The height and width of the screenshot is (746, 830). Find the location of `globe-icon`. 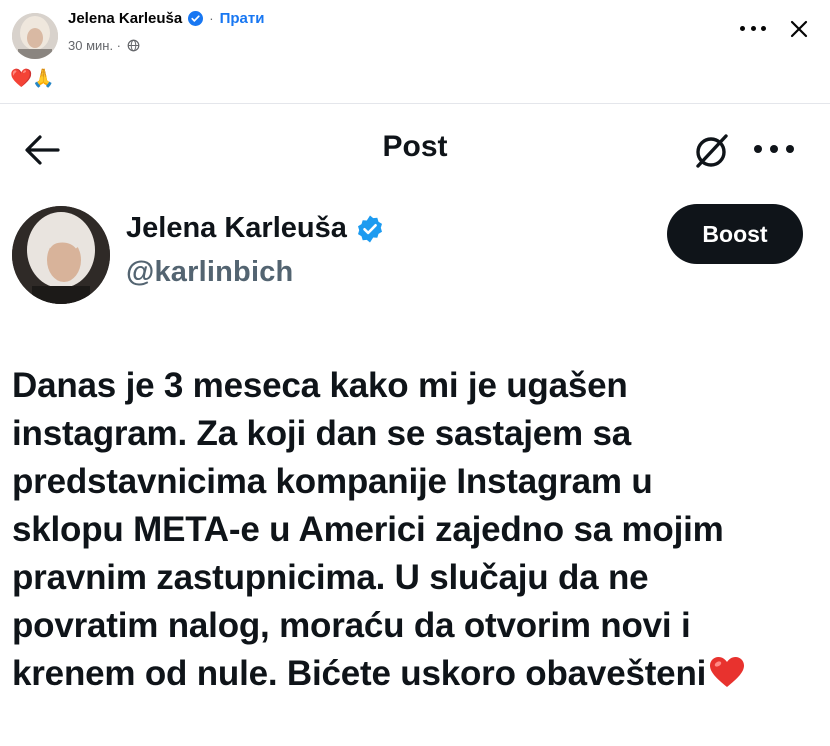

globe-icon is located at coordinates (133, 45).